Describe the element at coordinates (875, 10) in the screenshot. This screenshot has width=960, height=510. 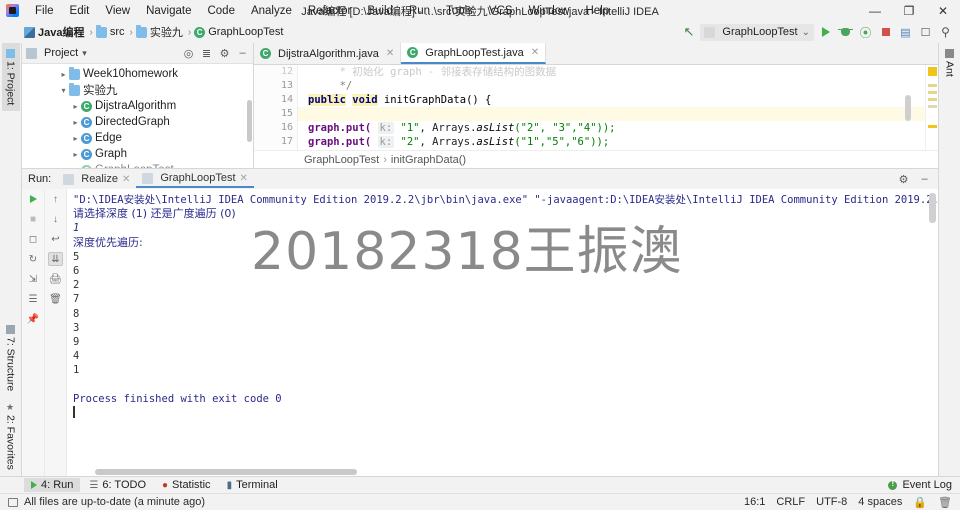
I see `minimize-button: —` at that location.